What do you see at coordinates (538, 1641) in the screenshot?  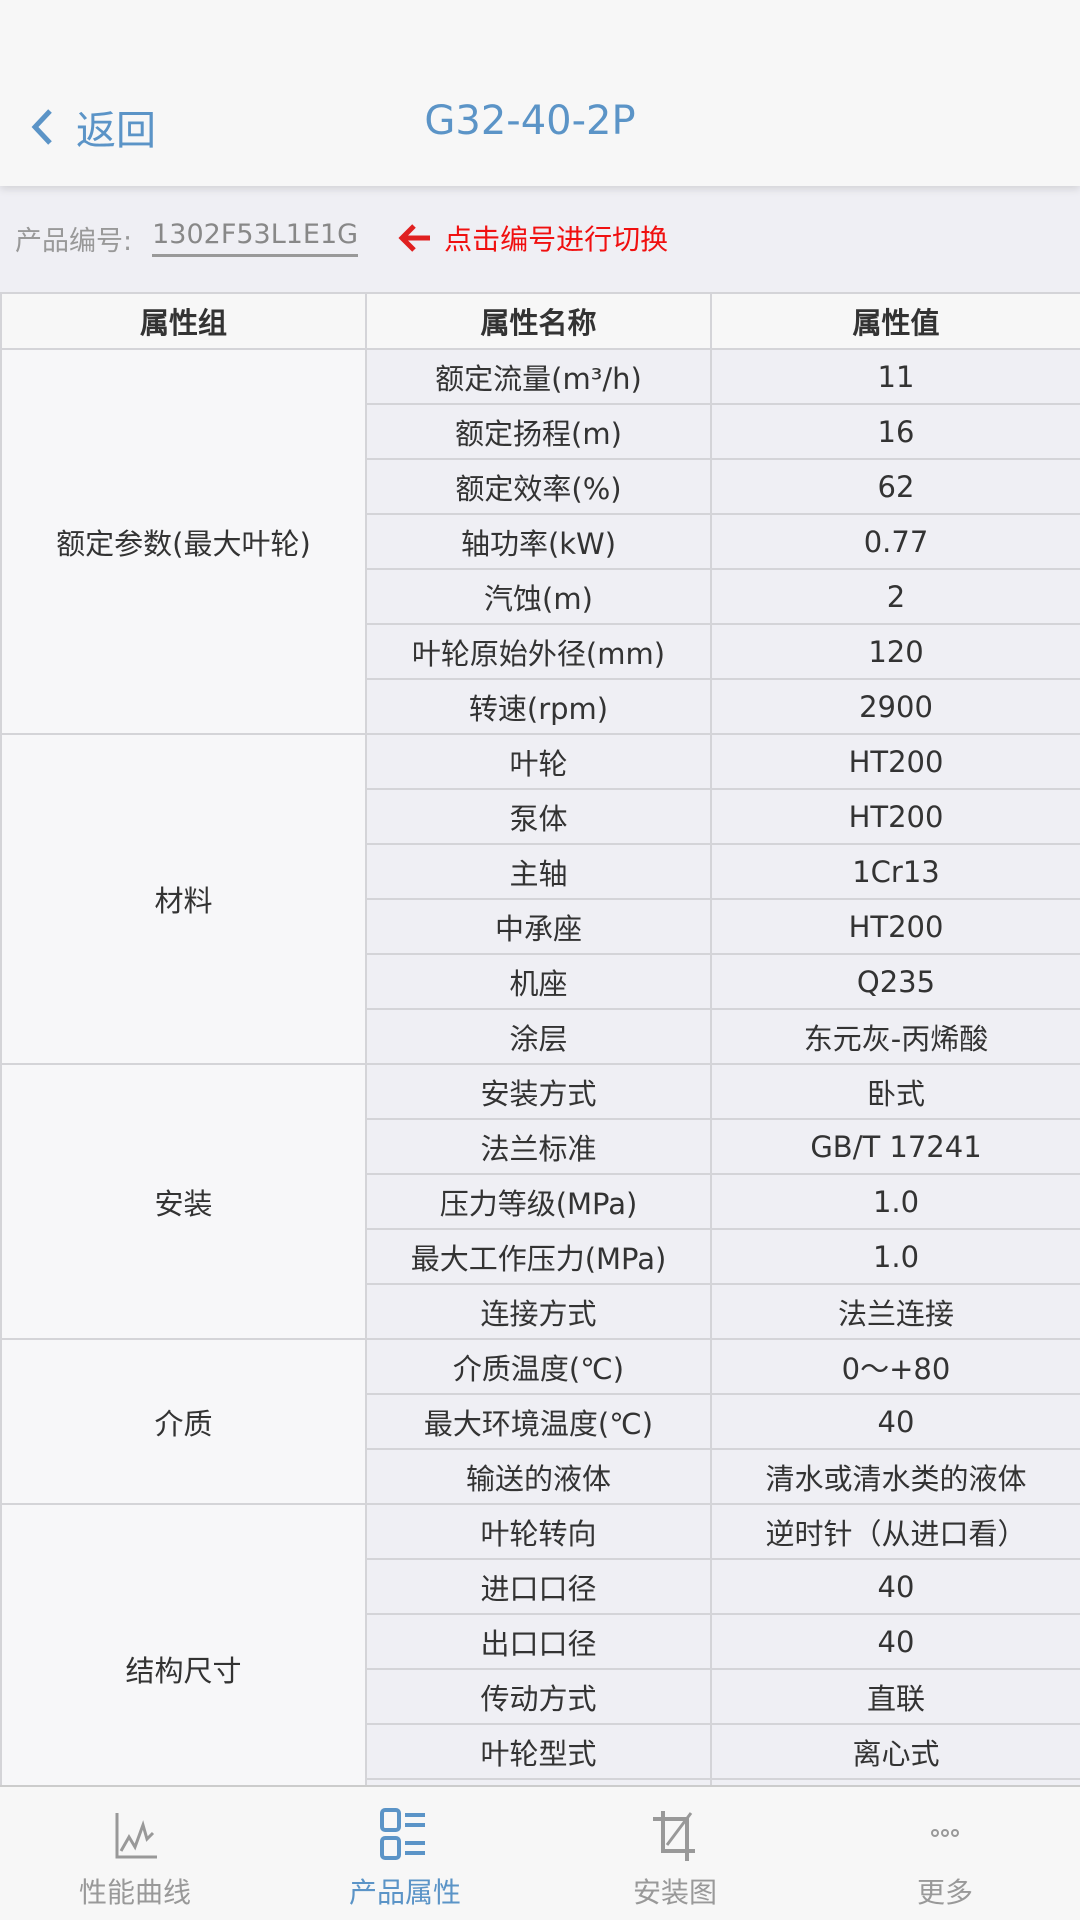 I see `attribute-name-cell: 出口口径` at bounding box center [538, 1641].